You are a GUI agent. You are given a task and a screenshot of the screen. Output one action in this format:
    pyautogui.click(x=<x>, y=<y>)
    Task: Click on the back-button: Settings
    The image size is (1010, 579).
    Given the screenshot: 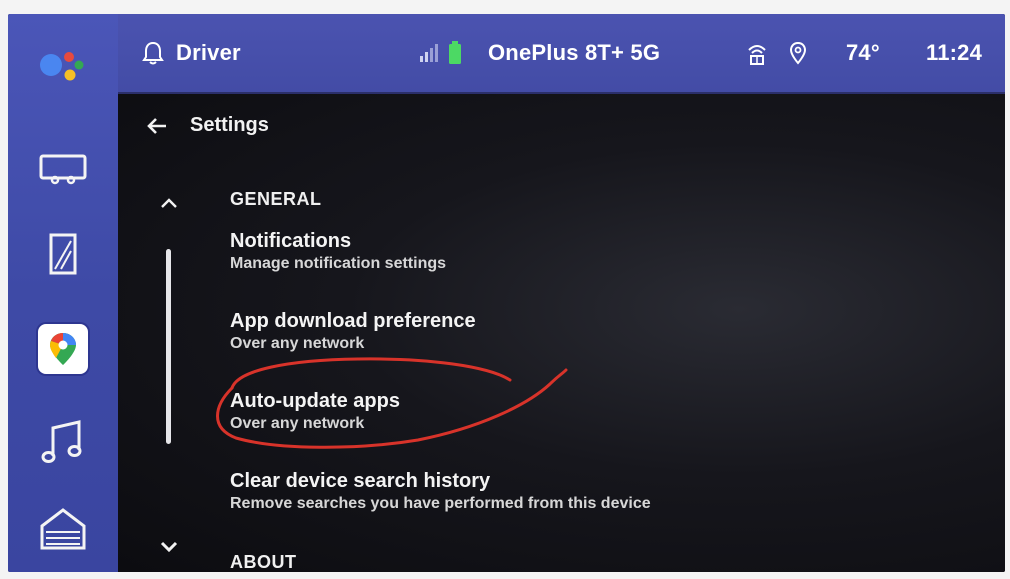 What is the action you would take?
    pyautogui.click(x=207, y=125)
    